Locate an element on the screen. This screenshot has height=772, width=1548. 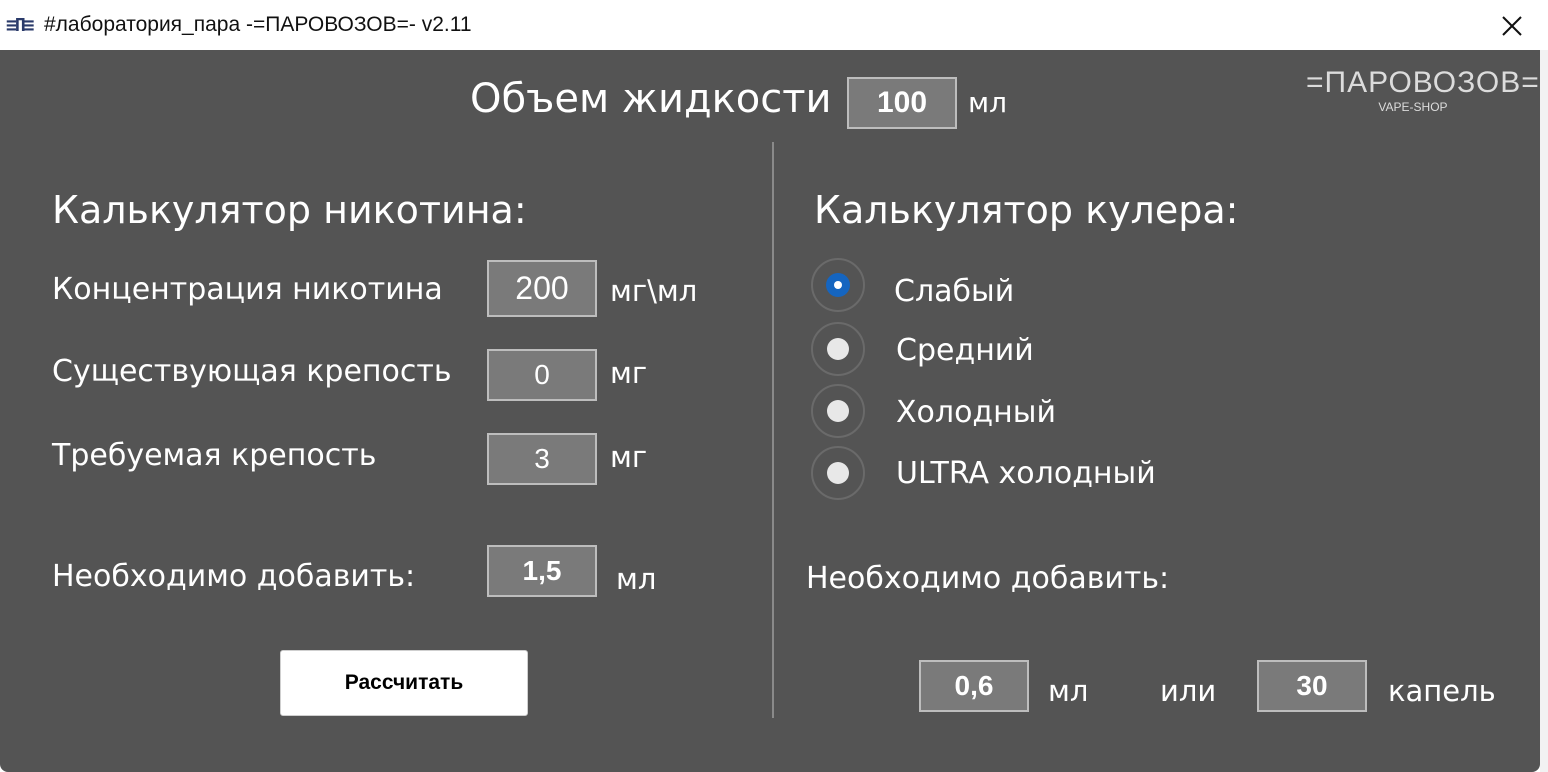
cooler-ml-unit: мл is located at coordinates (1068, 691).